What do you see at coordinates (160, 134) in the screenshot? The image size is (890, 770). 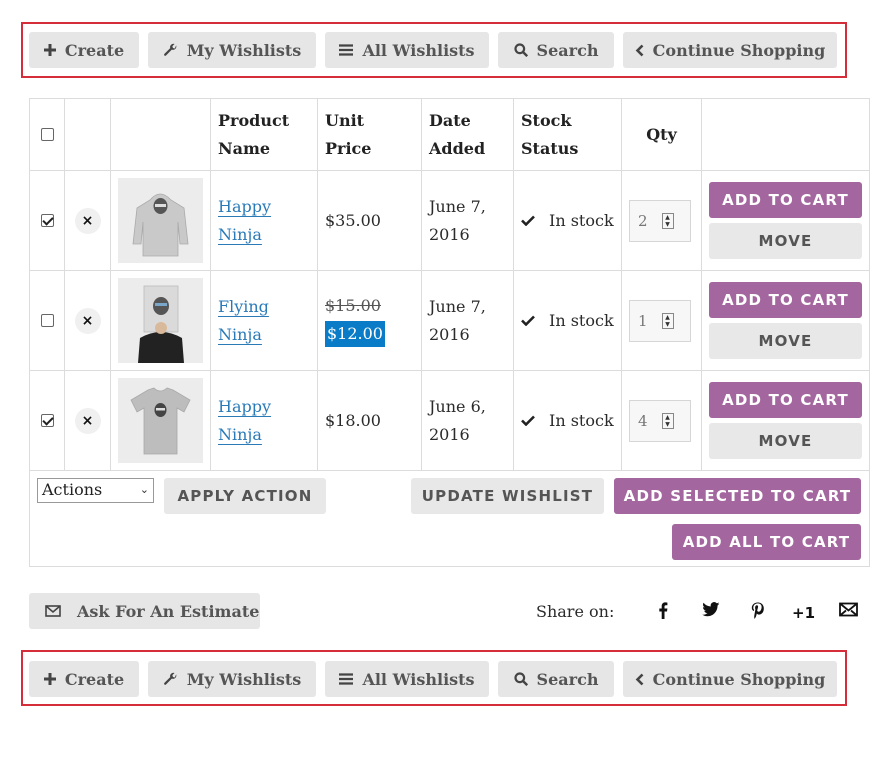 I see `thumbnail-header` at bounding box center [160, 134].